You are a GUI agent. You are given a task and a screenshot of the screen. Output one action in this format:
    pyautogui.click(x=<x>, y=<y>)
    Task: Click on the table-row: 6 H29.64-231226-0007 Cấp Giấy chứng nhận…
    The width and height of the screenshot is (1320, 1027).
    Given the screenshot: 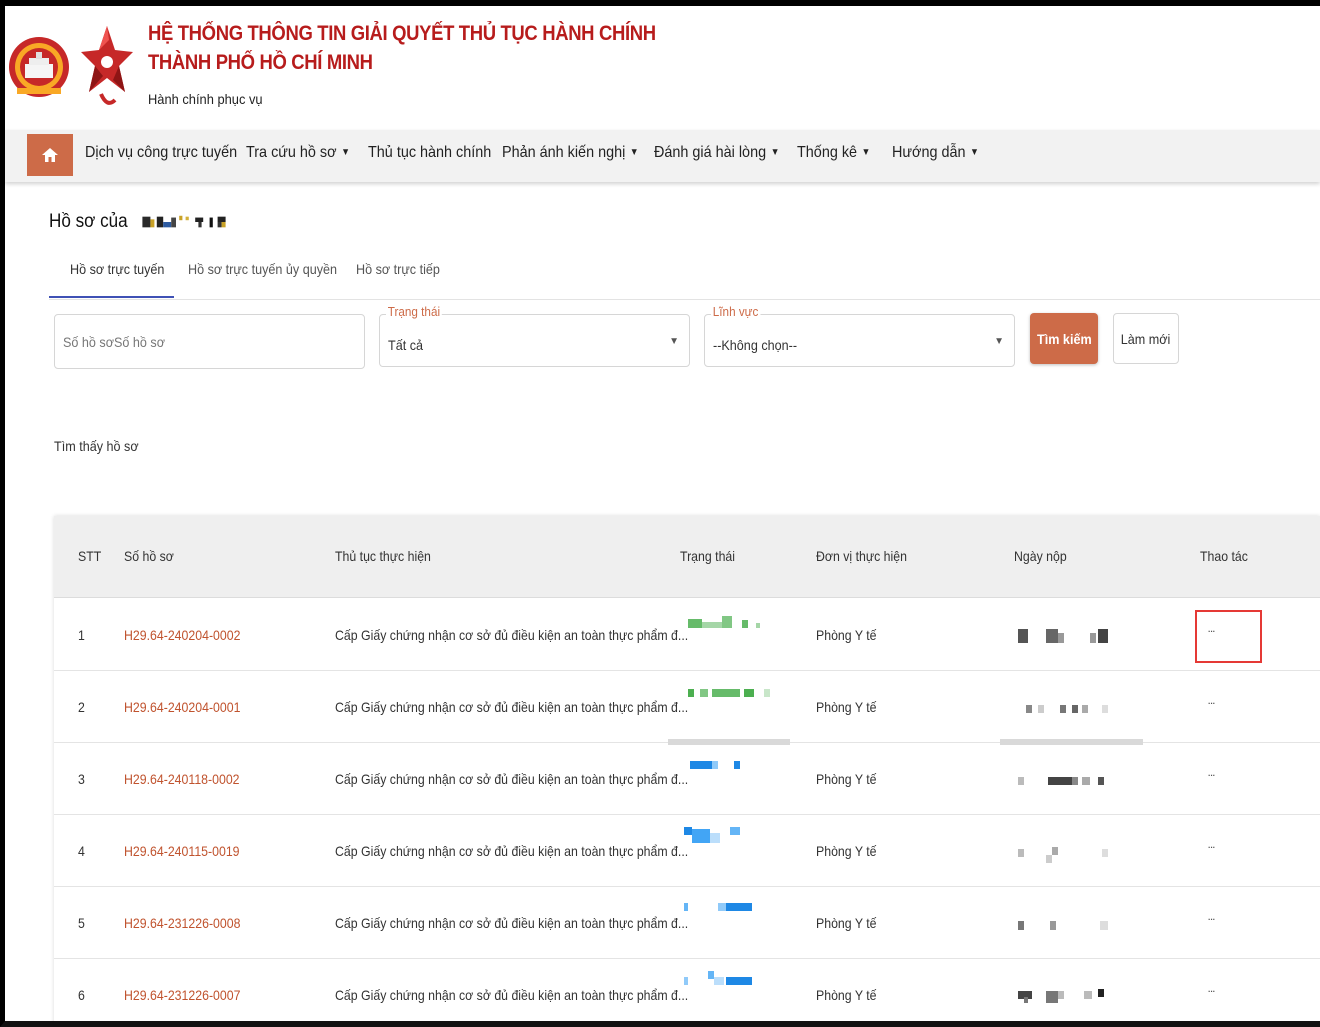 What is the action you would take?
    pyautogui.click(x=687, y=990)
    